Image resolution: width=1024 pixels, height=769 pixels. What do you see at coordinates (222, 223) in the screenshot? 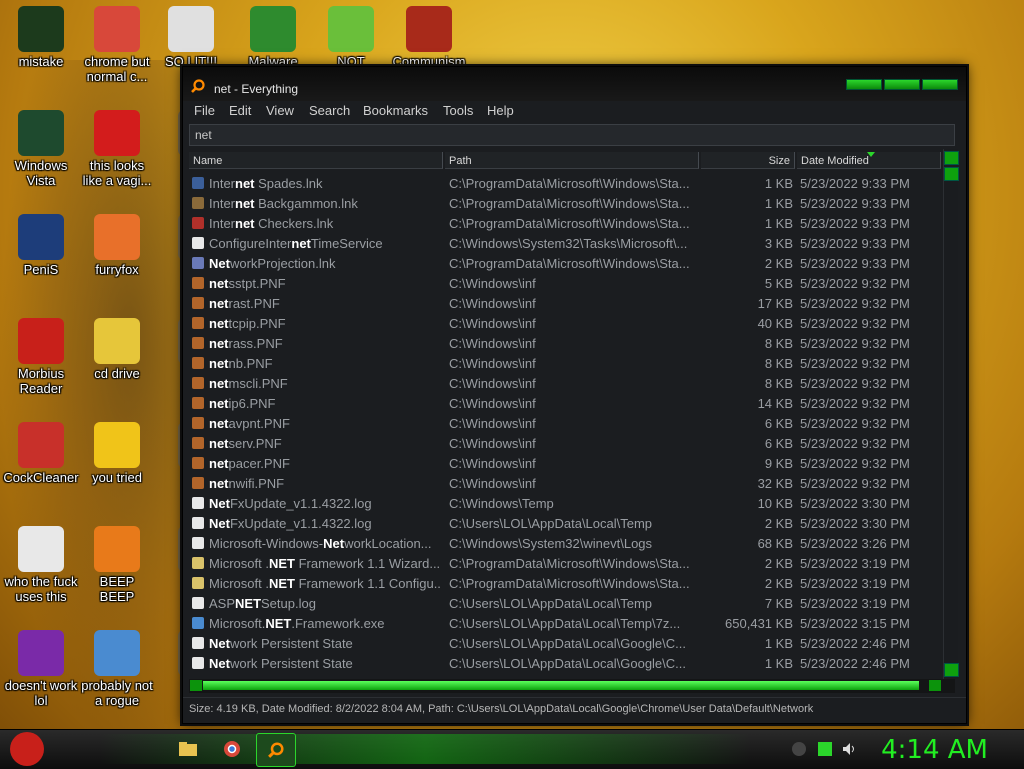
I see `name-prefix: Inter` at bounding box center [222, 223].